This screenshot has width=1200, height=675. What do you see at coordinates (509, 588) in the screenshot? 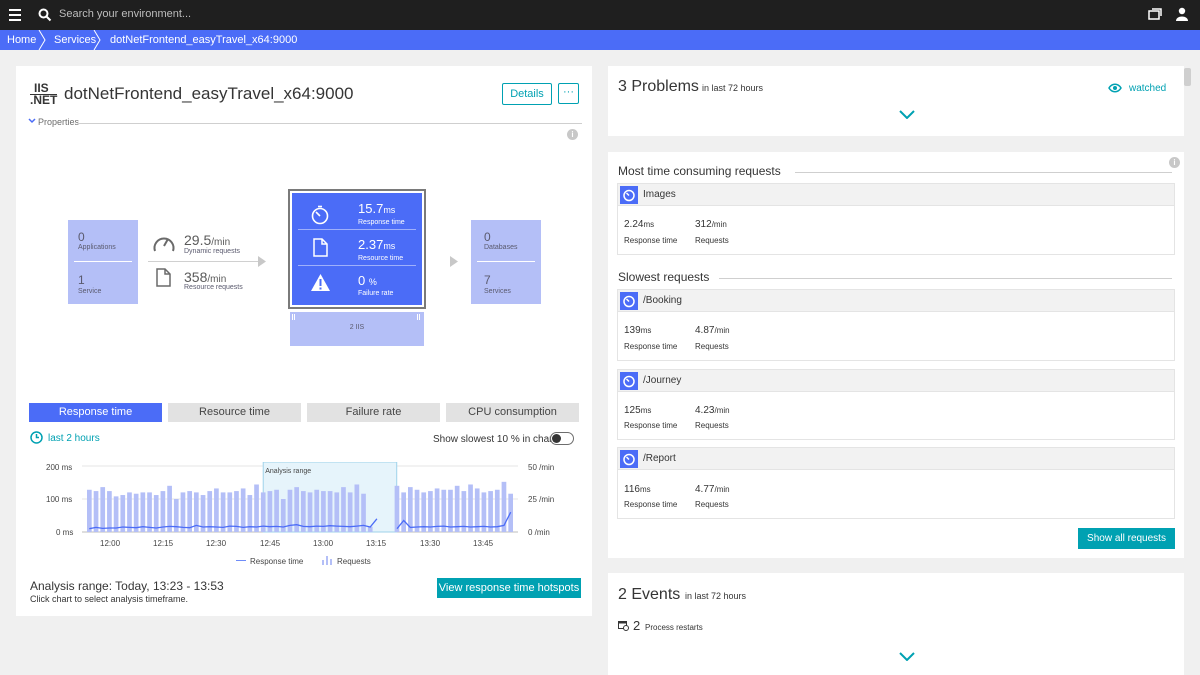
I see `view-hotspots-button: View response time hotspots` at bounding box center [509, 588].